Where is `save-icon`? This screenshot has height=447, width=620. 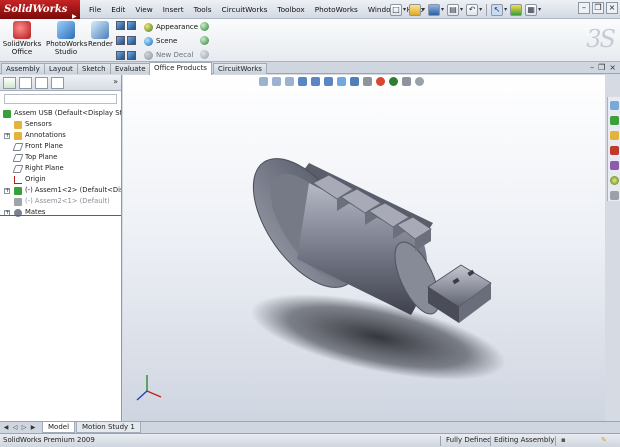 save-icon is located at coordinates (434, 9).